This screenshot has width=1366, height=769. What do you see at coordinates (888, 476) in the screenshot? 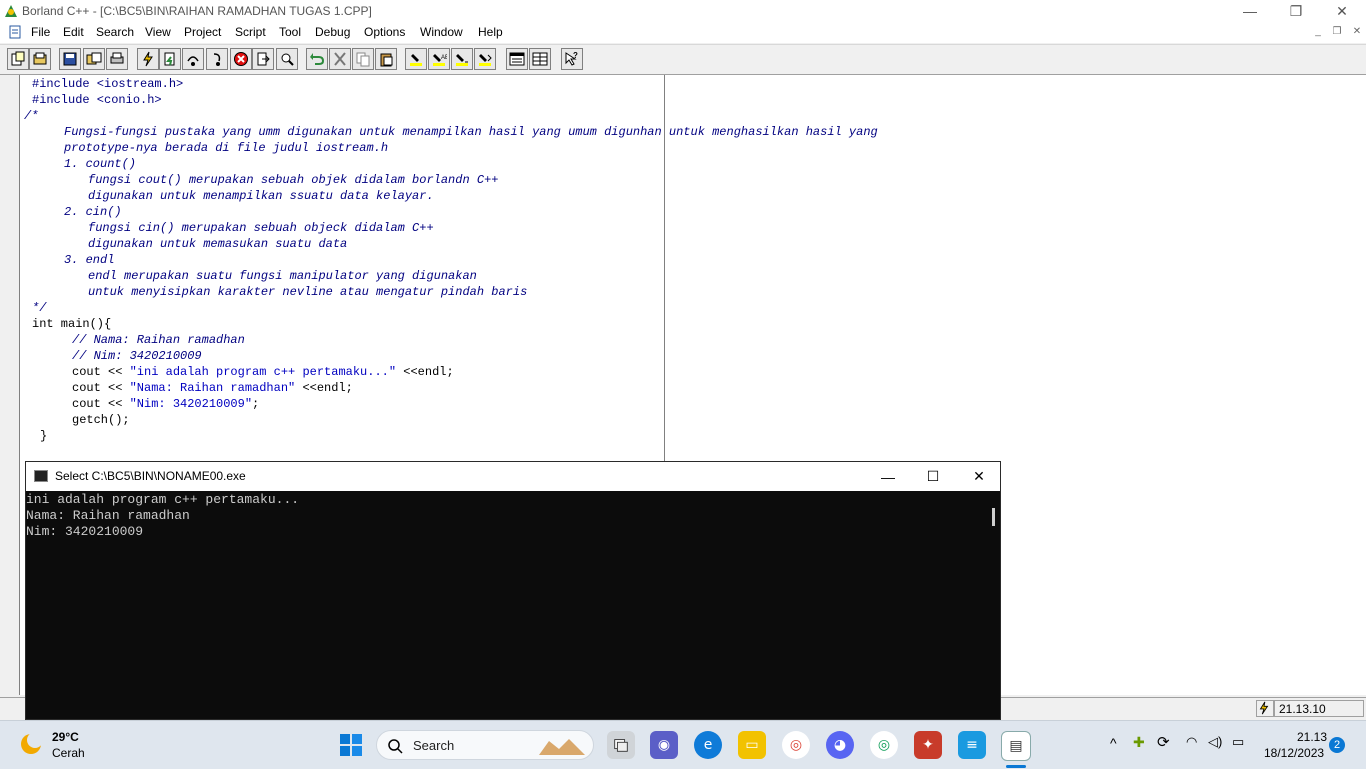
I see `console-minimize-button: —` at bounding box center [888, 476].